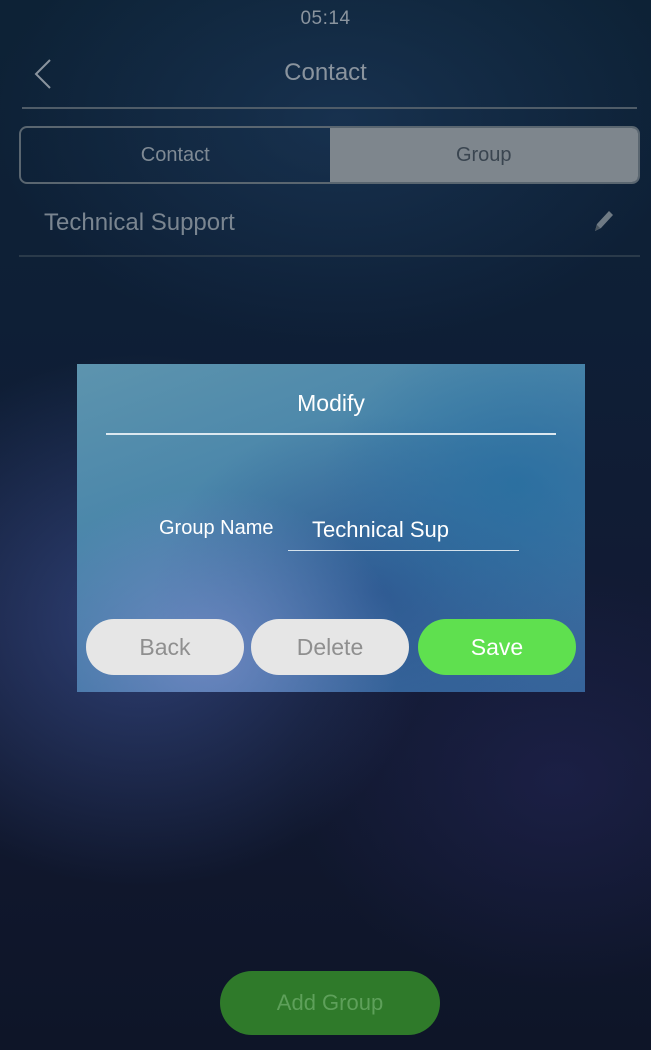  What do you see at coordinates (175, 155) in the screenshot?
I see `tab-contact: Contact` at bounding box center [175, 155].